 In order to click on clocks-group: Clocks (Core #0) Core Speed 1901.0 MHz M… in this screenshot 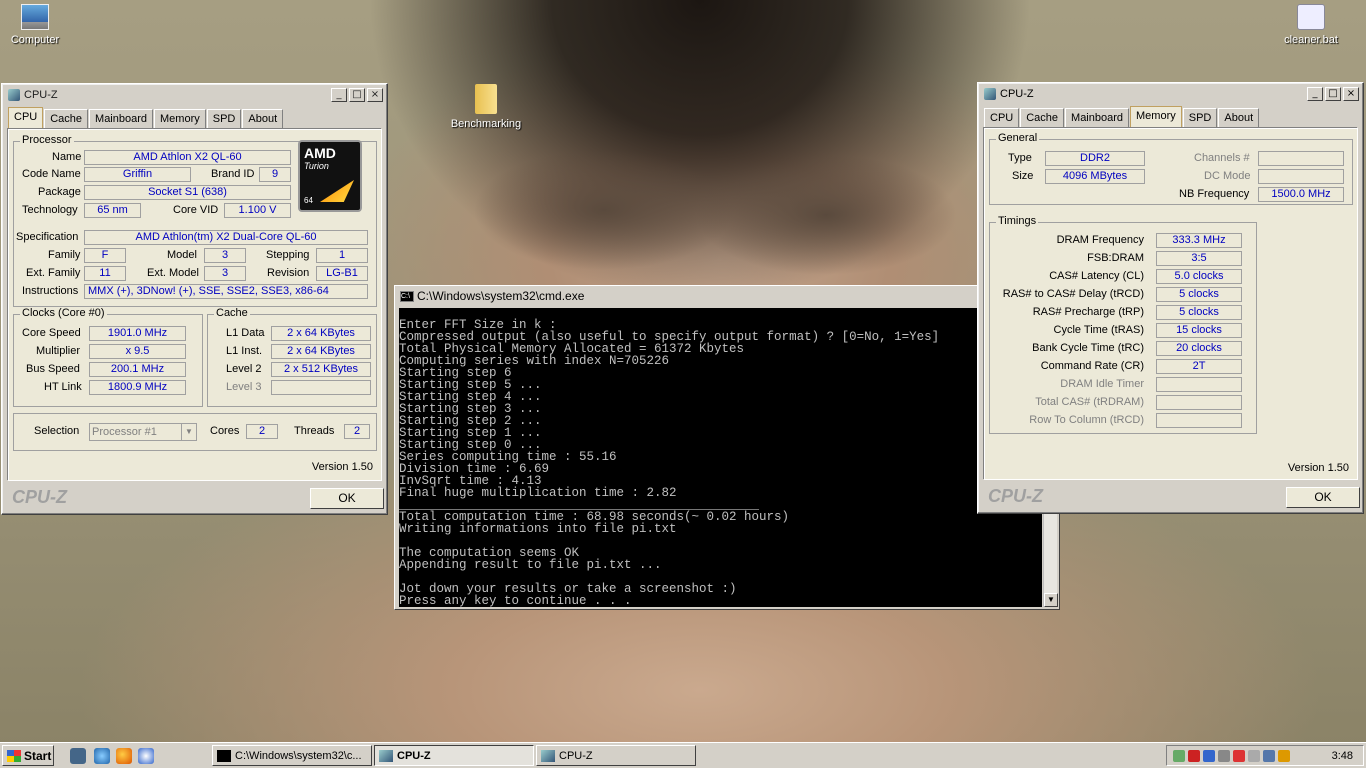, I will do `click(108, 357)`.